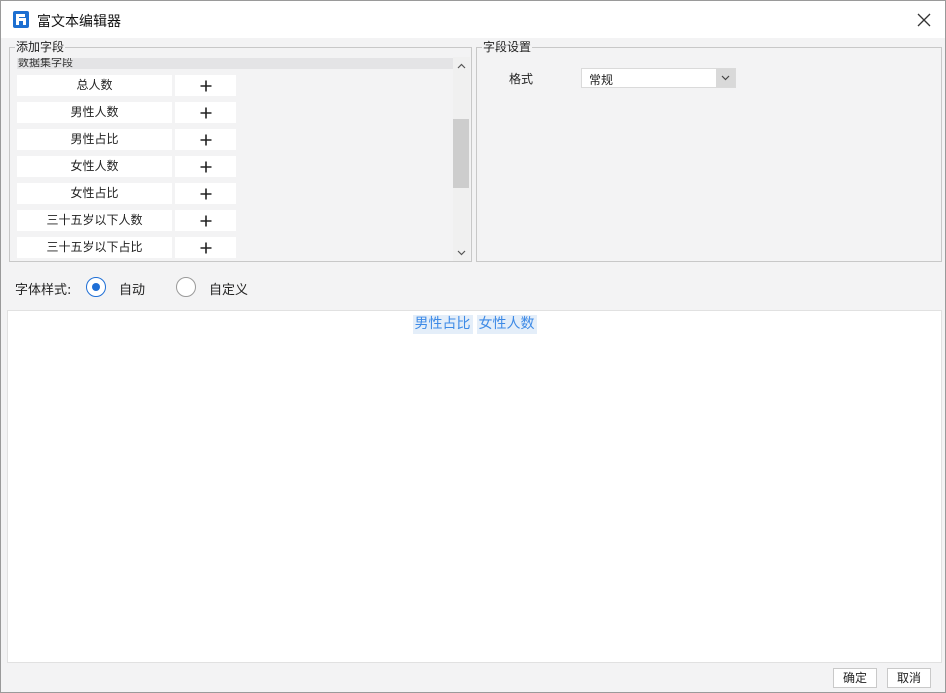 The image size is (946, 693). Describe the element at coordinates (94, 220) in the screenshot. I see `field-name-button: 三十五岁以下人数` at that location.